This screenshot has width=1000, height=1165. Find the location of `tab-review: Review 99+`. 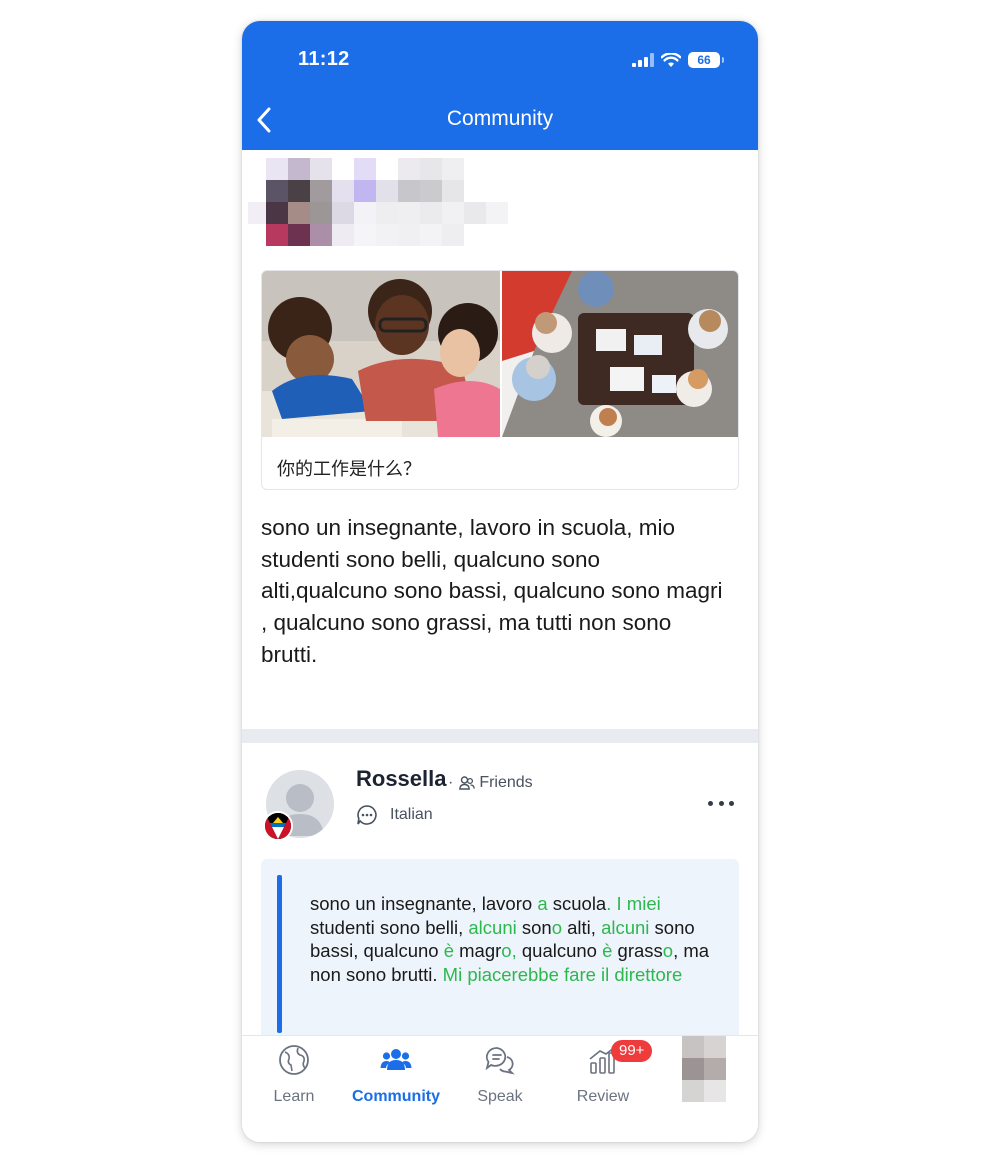

tab-review: Review 99+ is located at coordinates (603, 1072).